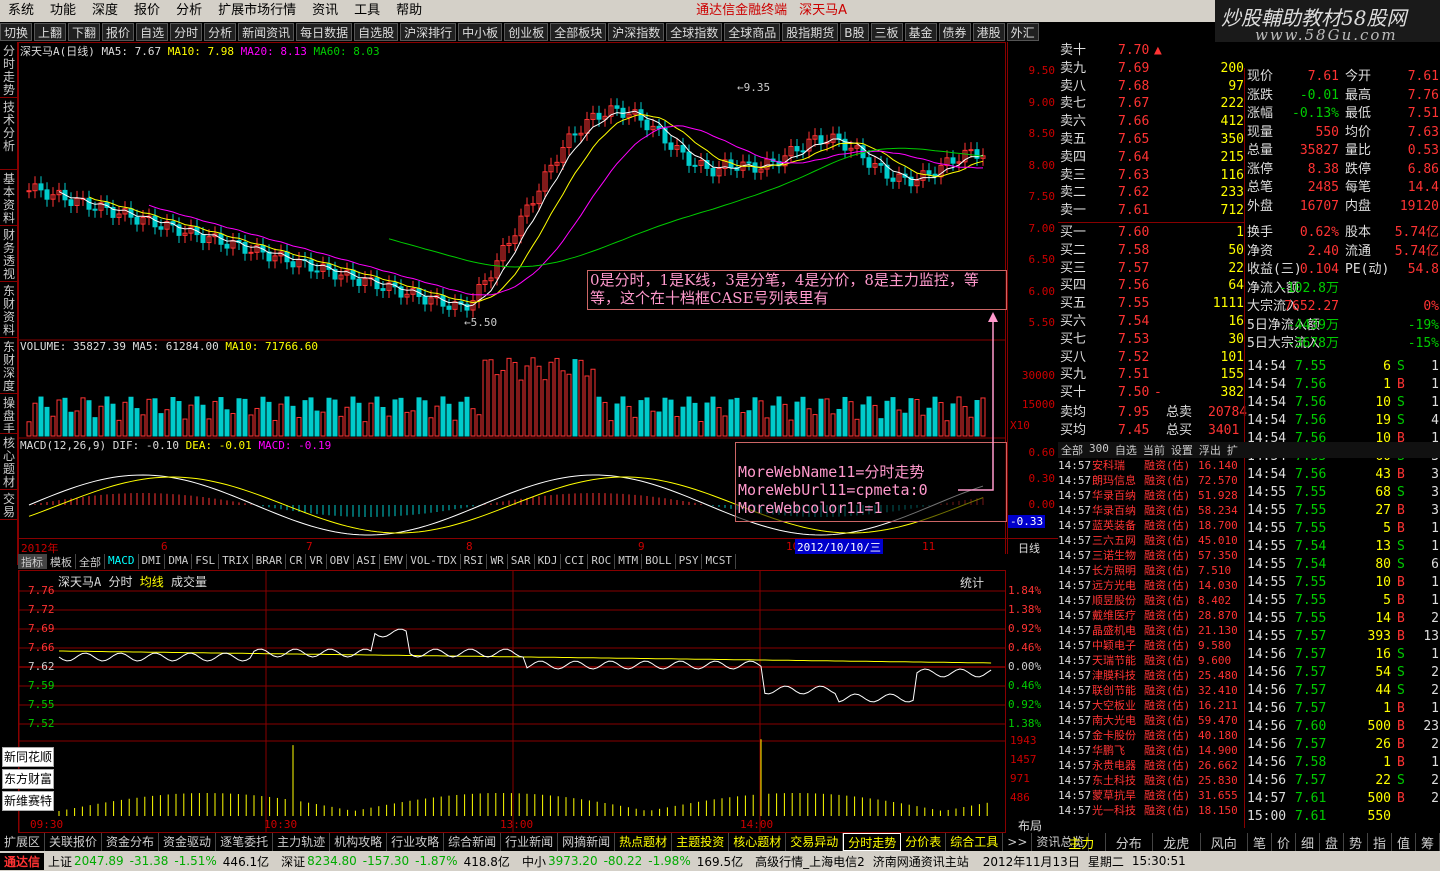  Describe the element at coordinates (1151, 750) in the screenshot. I see `news-row: 14:57 华鹏飞 融资(估) 14.900` at that location.